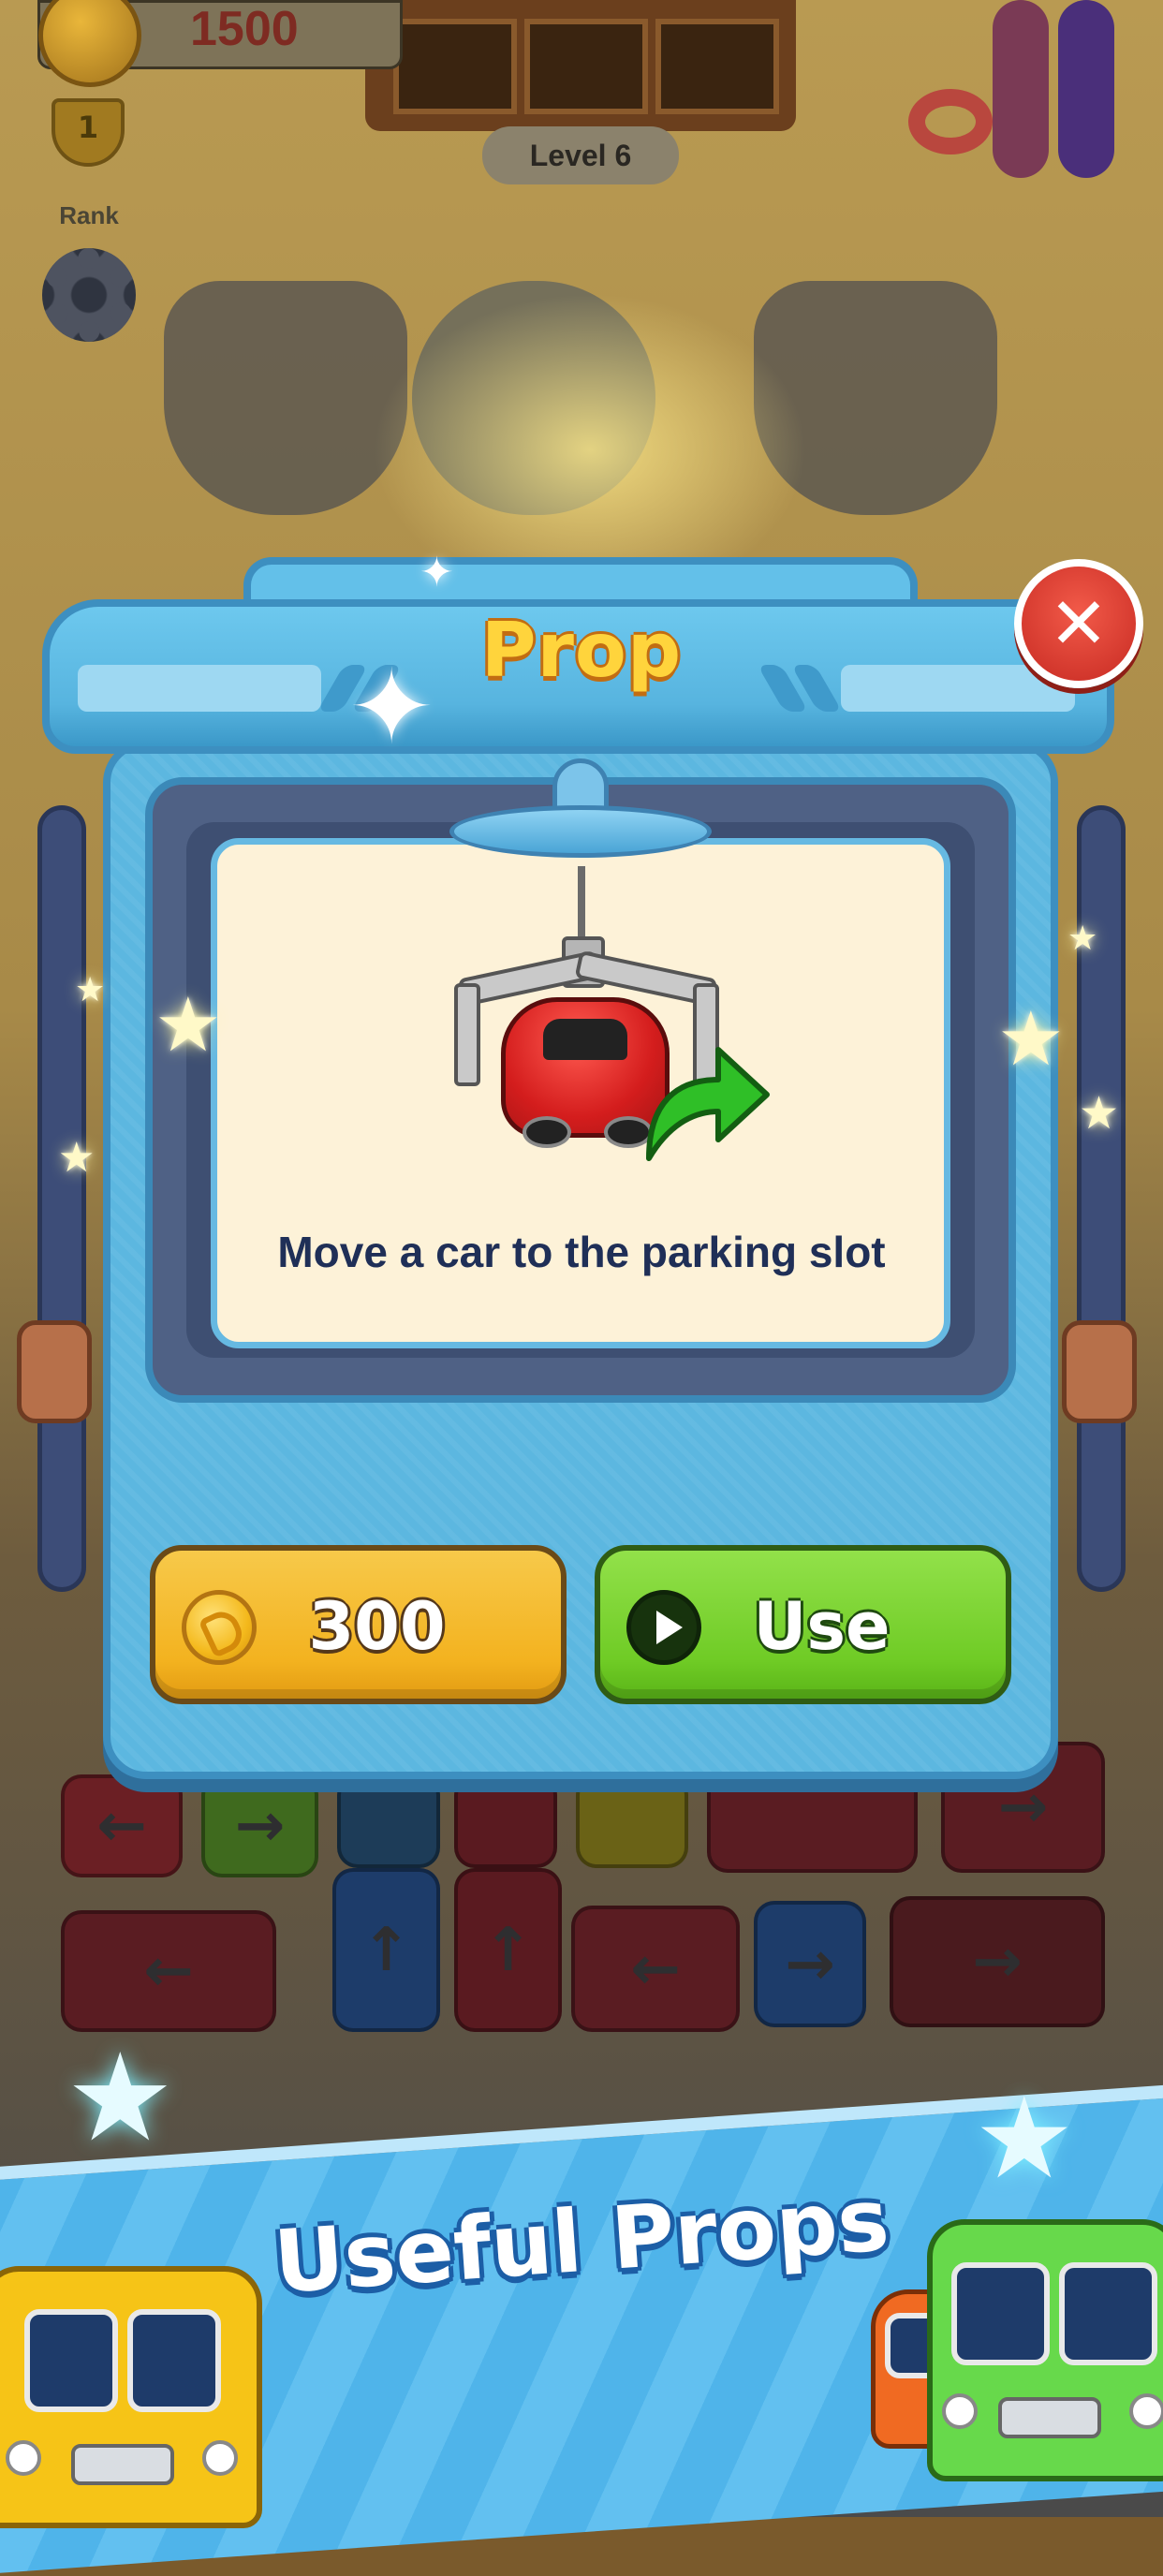 This screenshot has width=1163, height=2576. What do you see at coordinates (580, 155) in the screenshot?
I see `level-indicator: Level 6` at bounding box center [580, 155].